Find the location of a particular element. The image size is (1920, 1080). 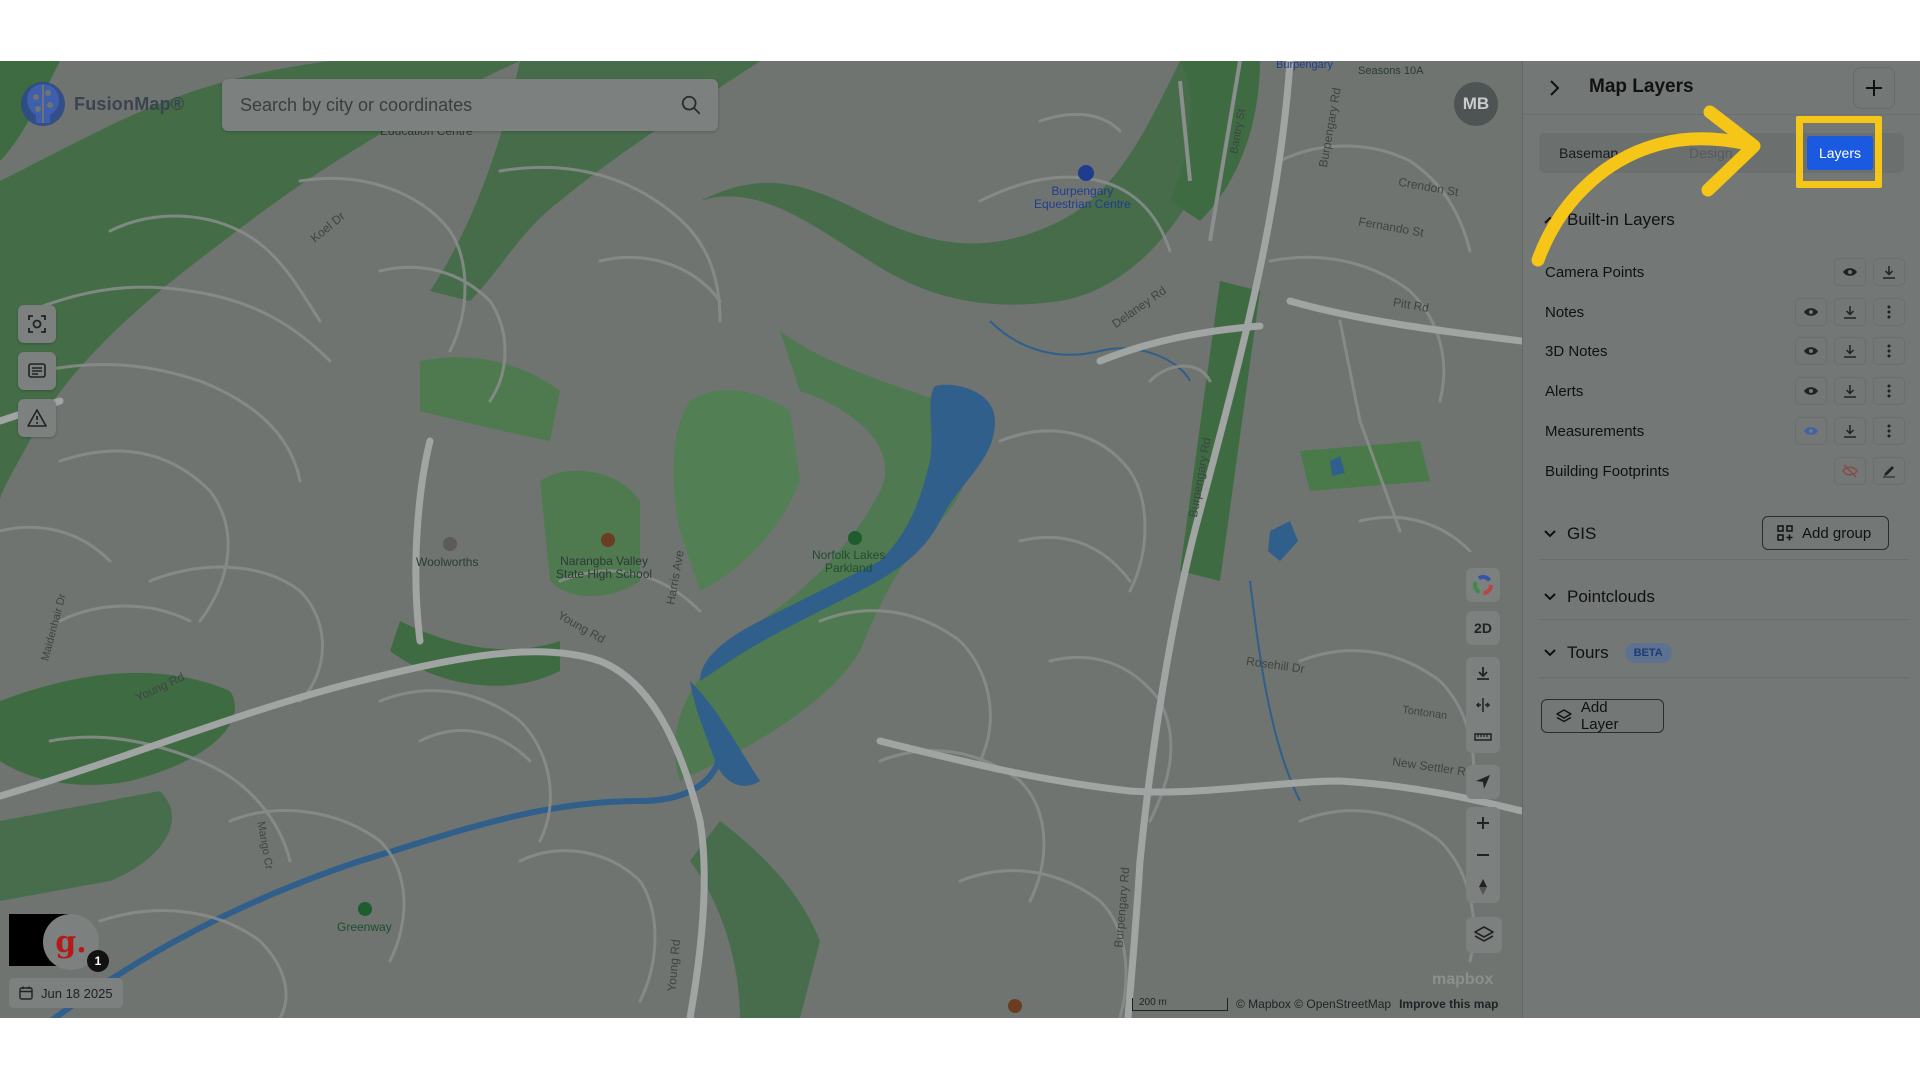

search-icon is located at coordinates (691, 105).